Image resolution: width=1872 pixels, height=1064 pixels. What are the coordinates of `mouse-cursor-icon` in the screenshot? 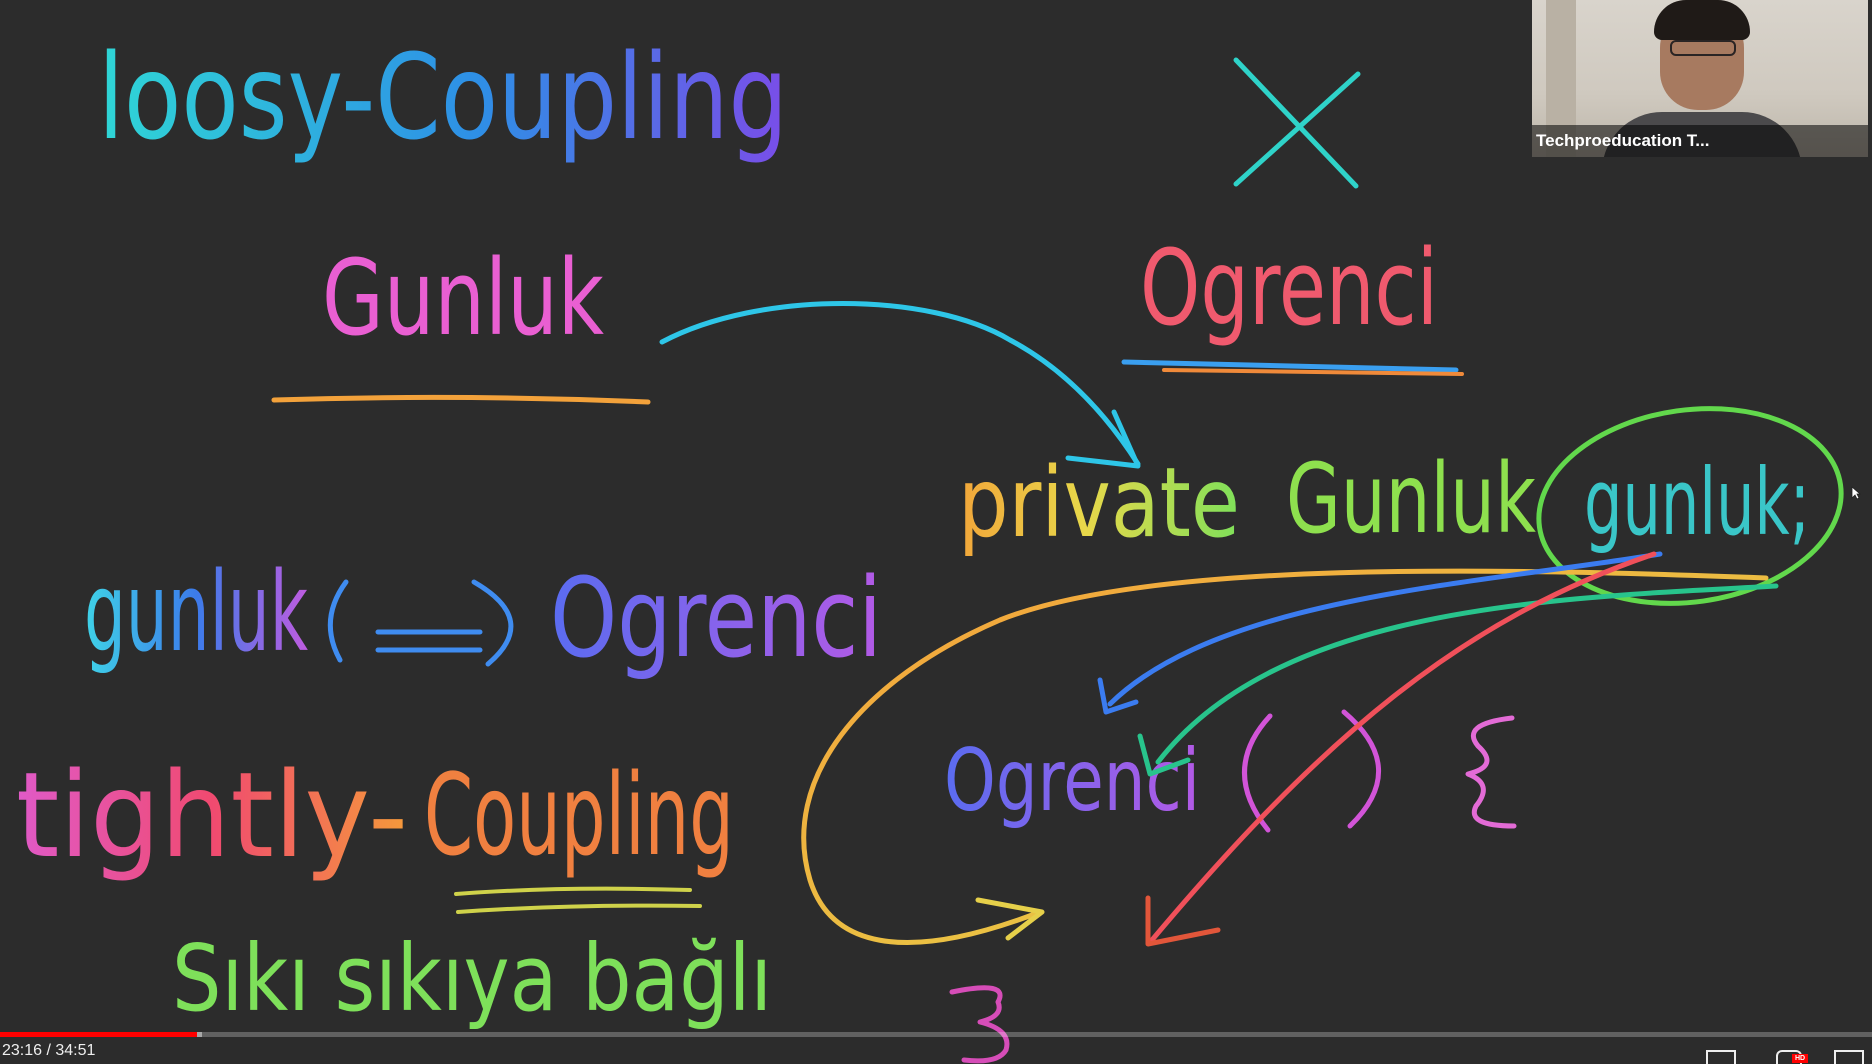 It's located at (1856, 493).